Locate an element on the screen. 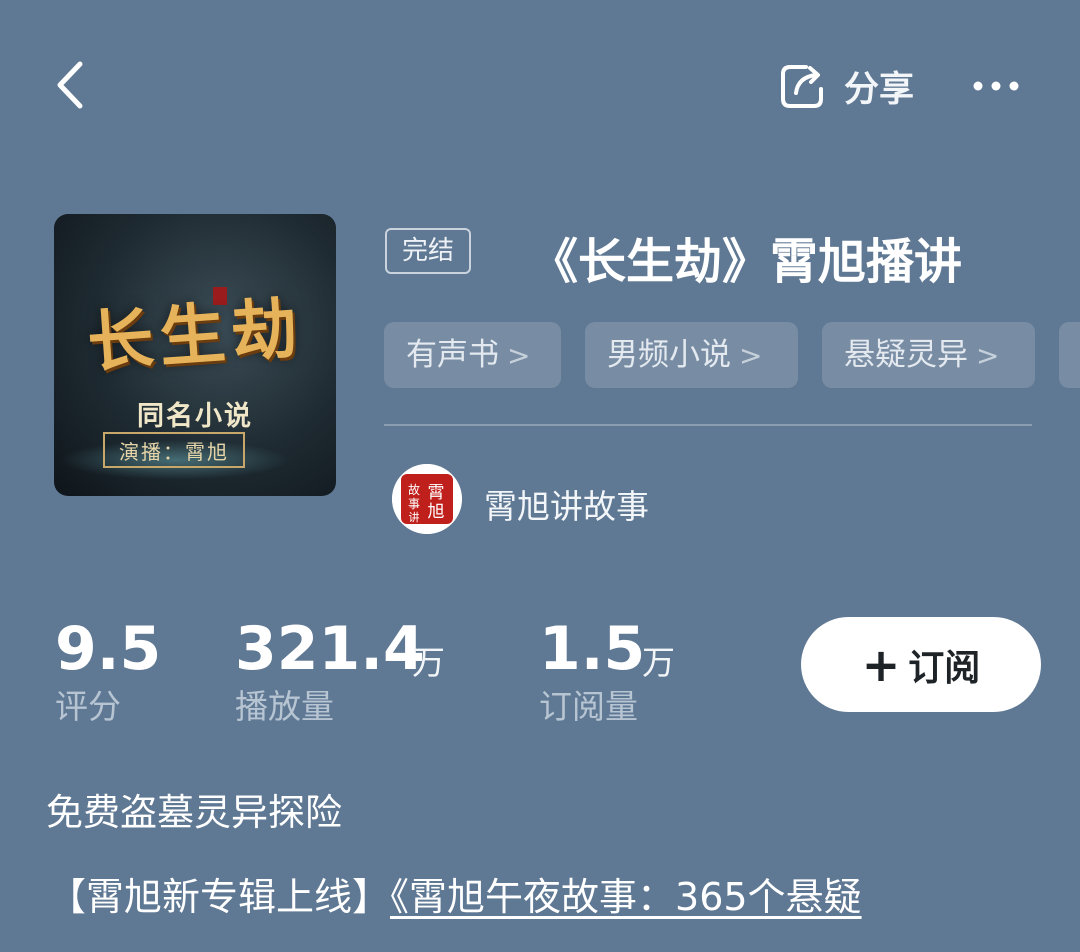 This screenshot has height=952, width=1080. tag-label: 悬疑灵异 is located at coordinates (906, 355).